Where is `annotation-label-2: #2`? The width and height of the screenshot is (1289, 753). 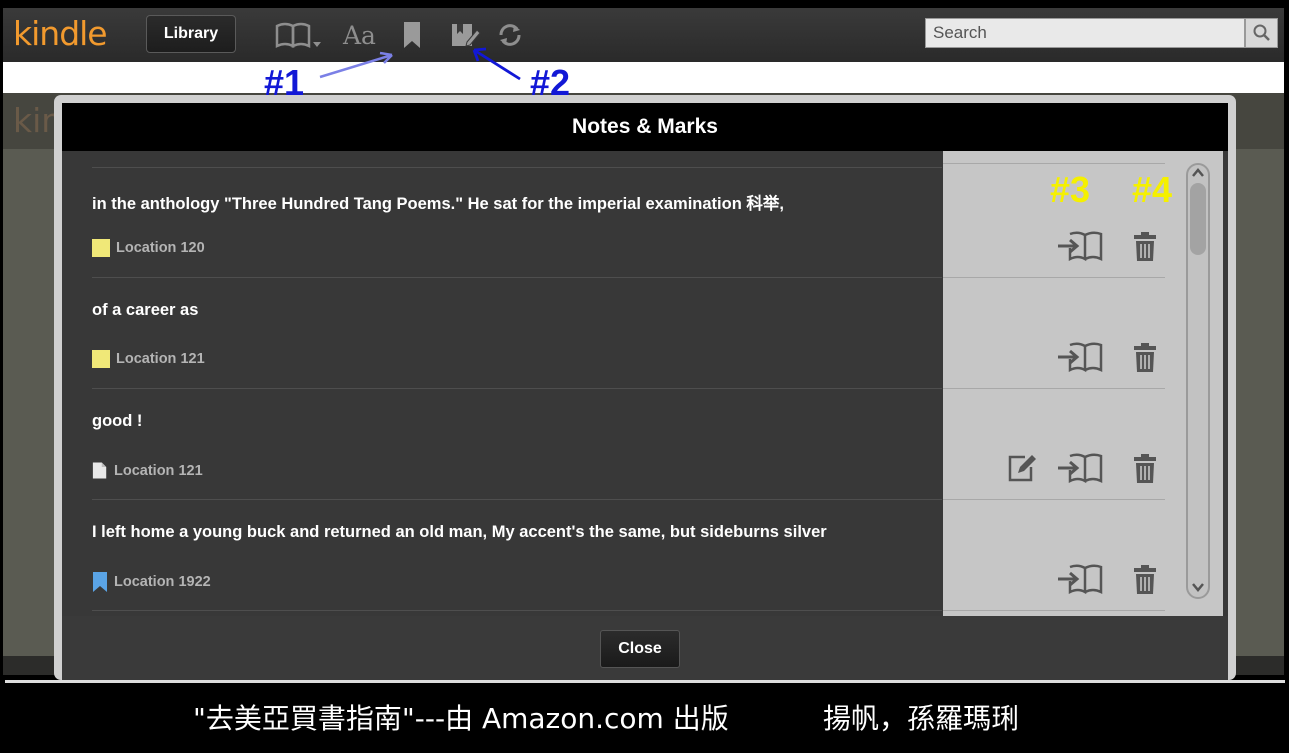
annotation-label-2: #2 is located at coordinates (550, 82).